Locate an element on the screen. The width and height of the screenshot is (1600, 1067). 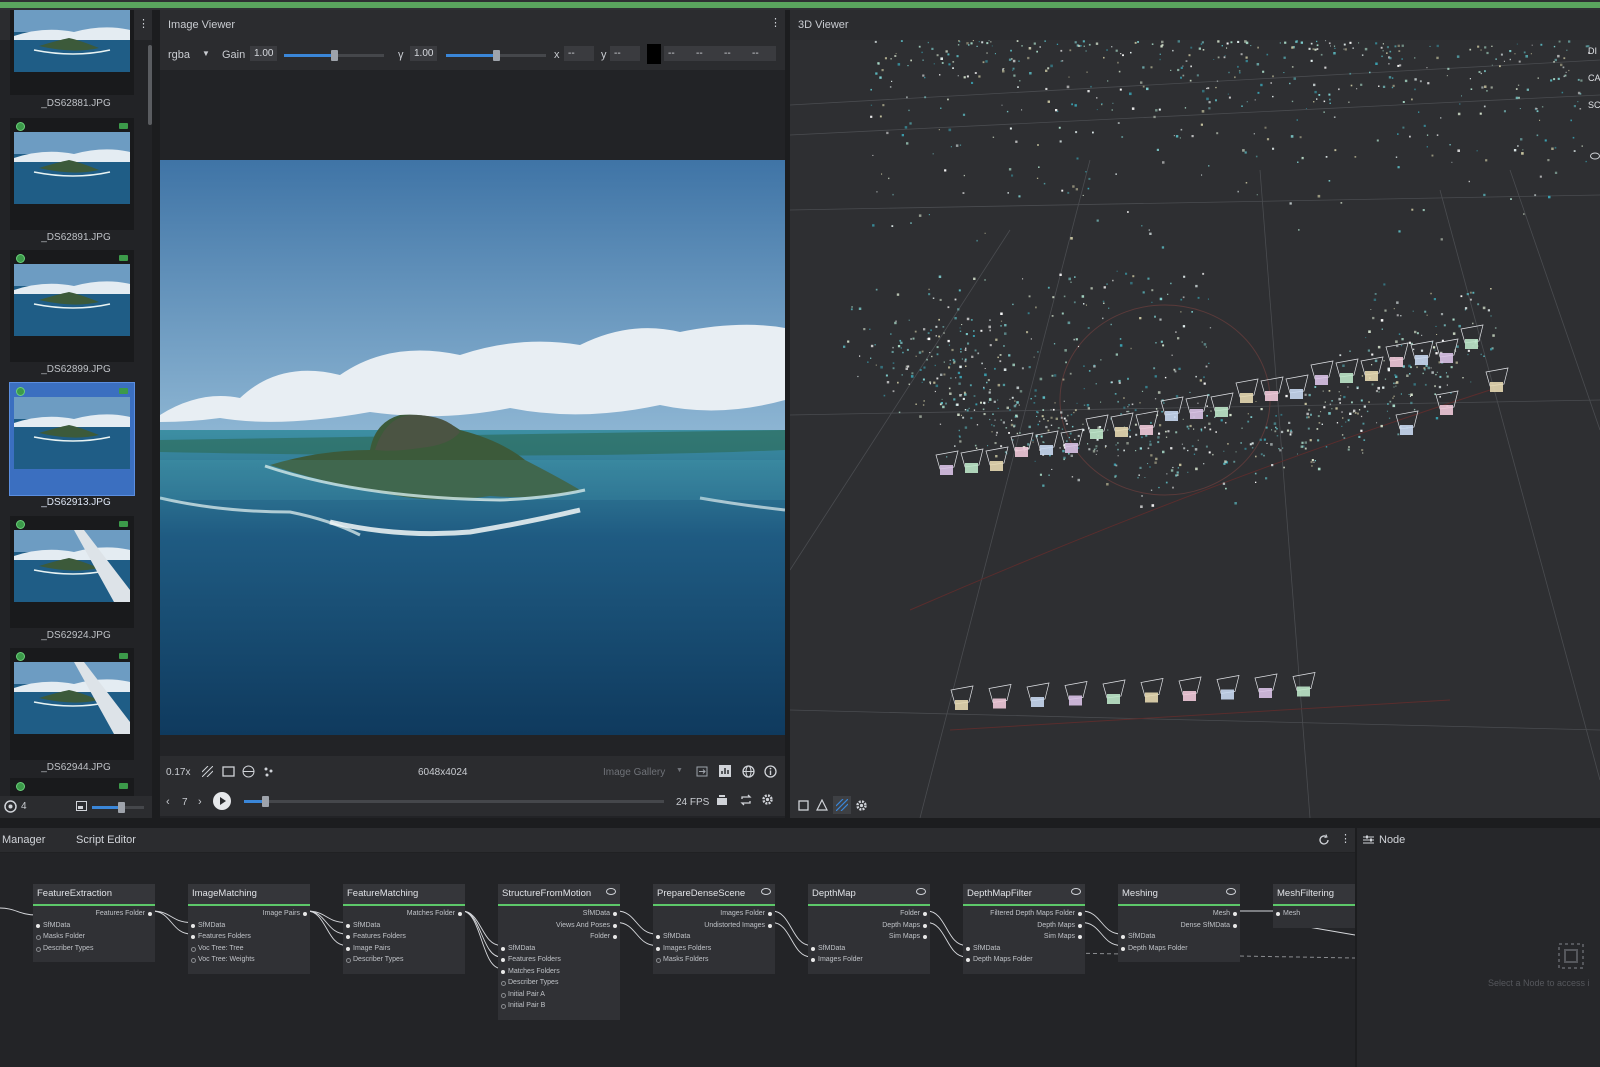
refresh-icon is located at coordinates (1324, 840).